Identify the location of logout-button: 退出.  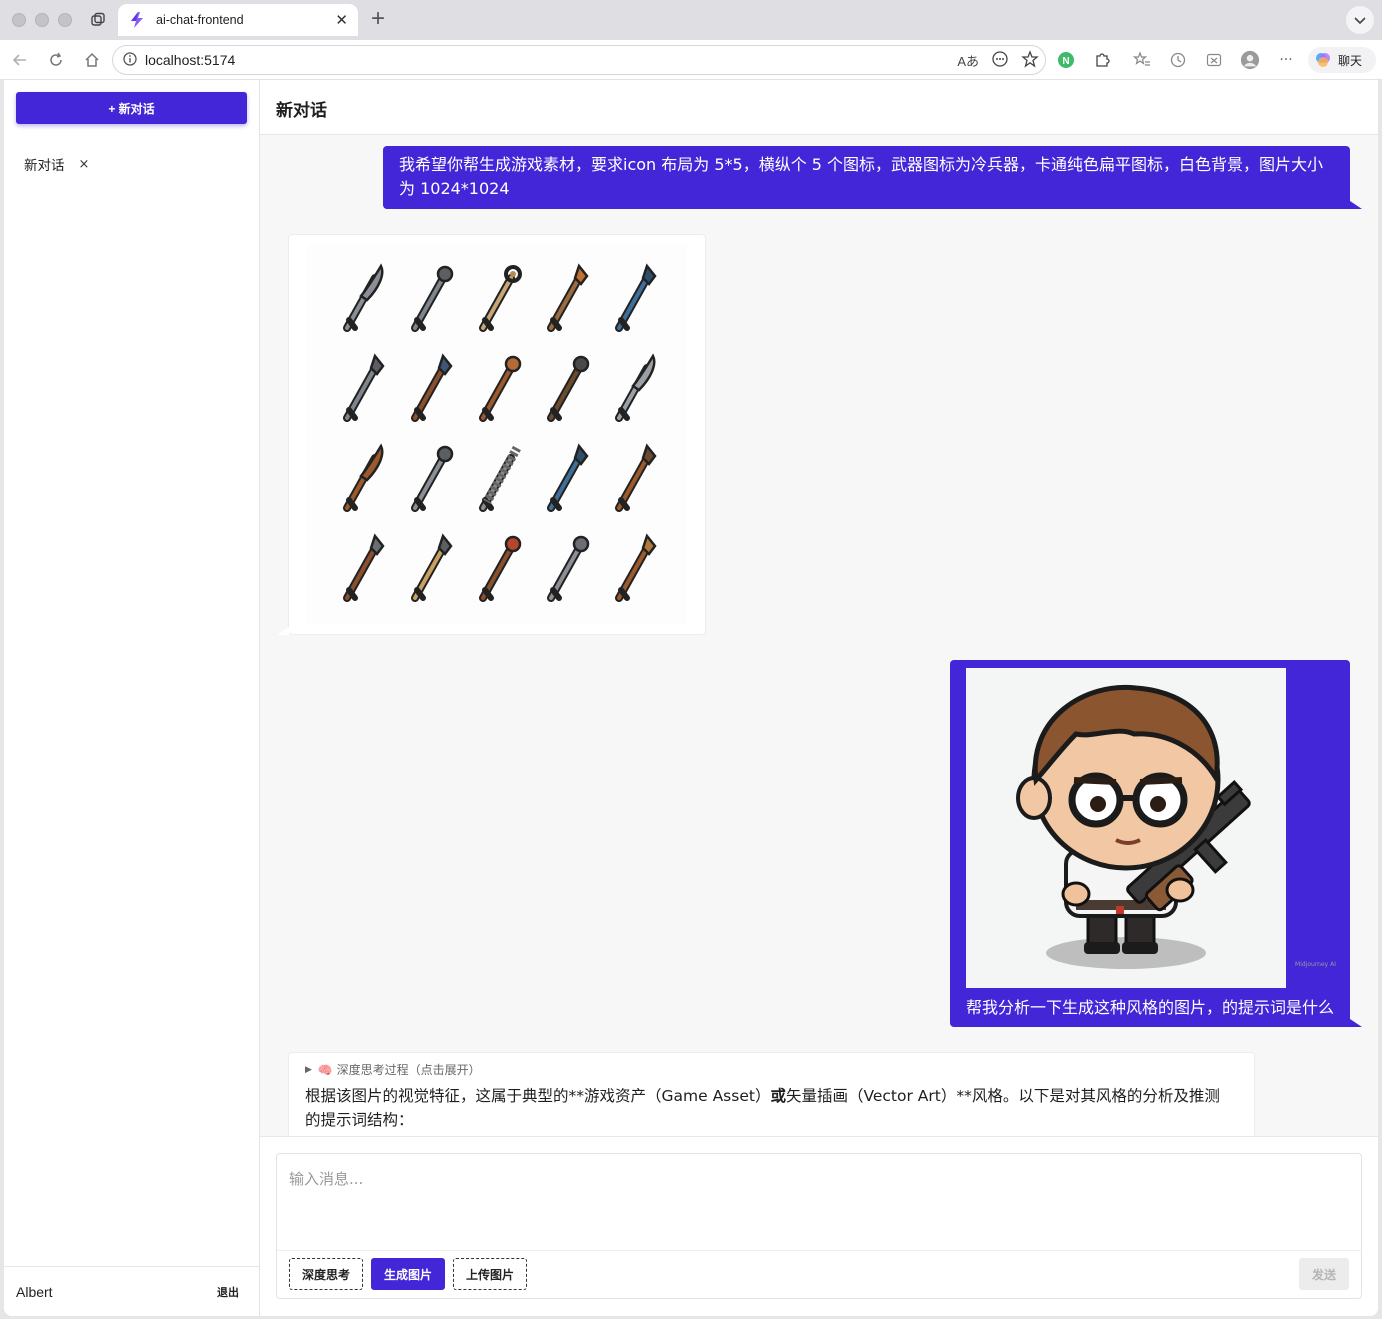
(228, 1292).